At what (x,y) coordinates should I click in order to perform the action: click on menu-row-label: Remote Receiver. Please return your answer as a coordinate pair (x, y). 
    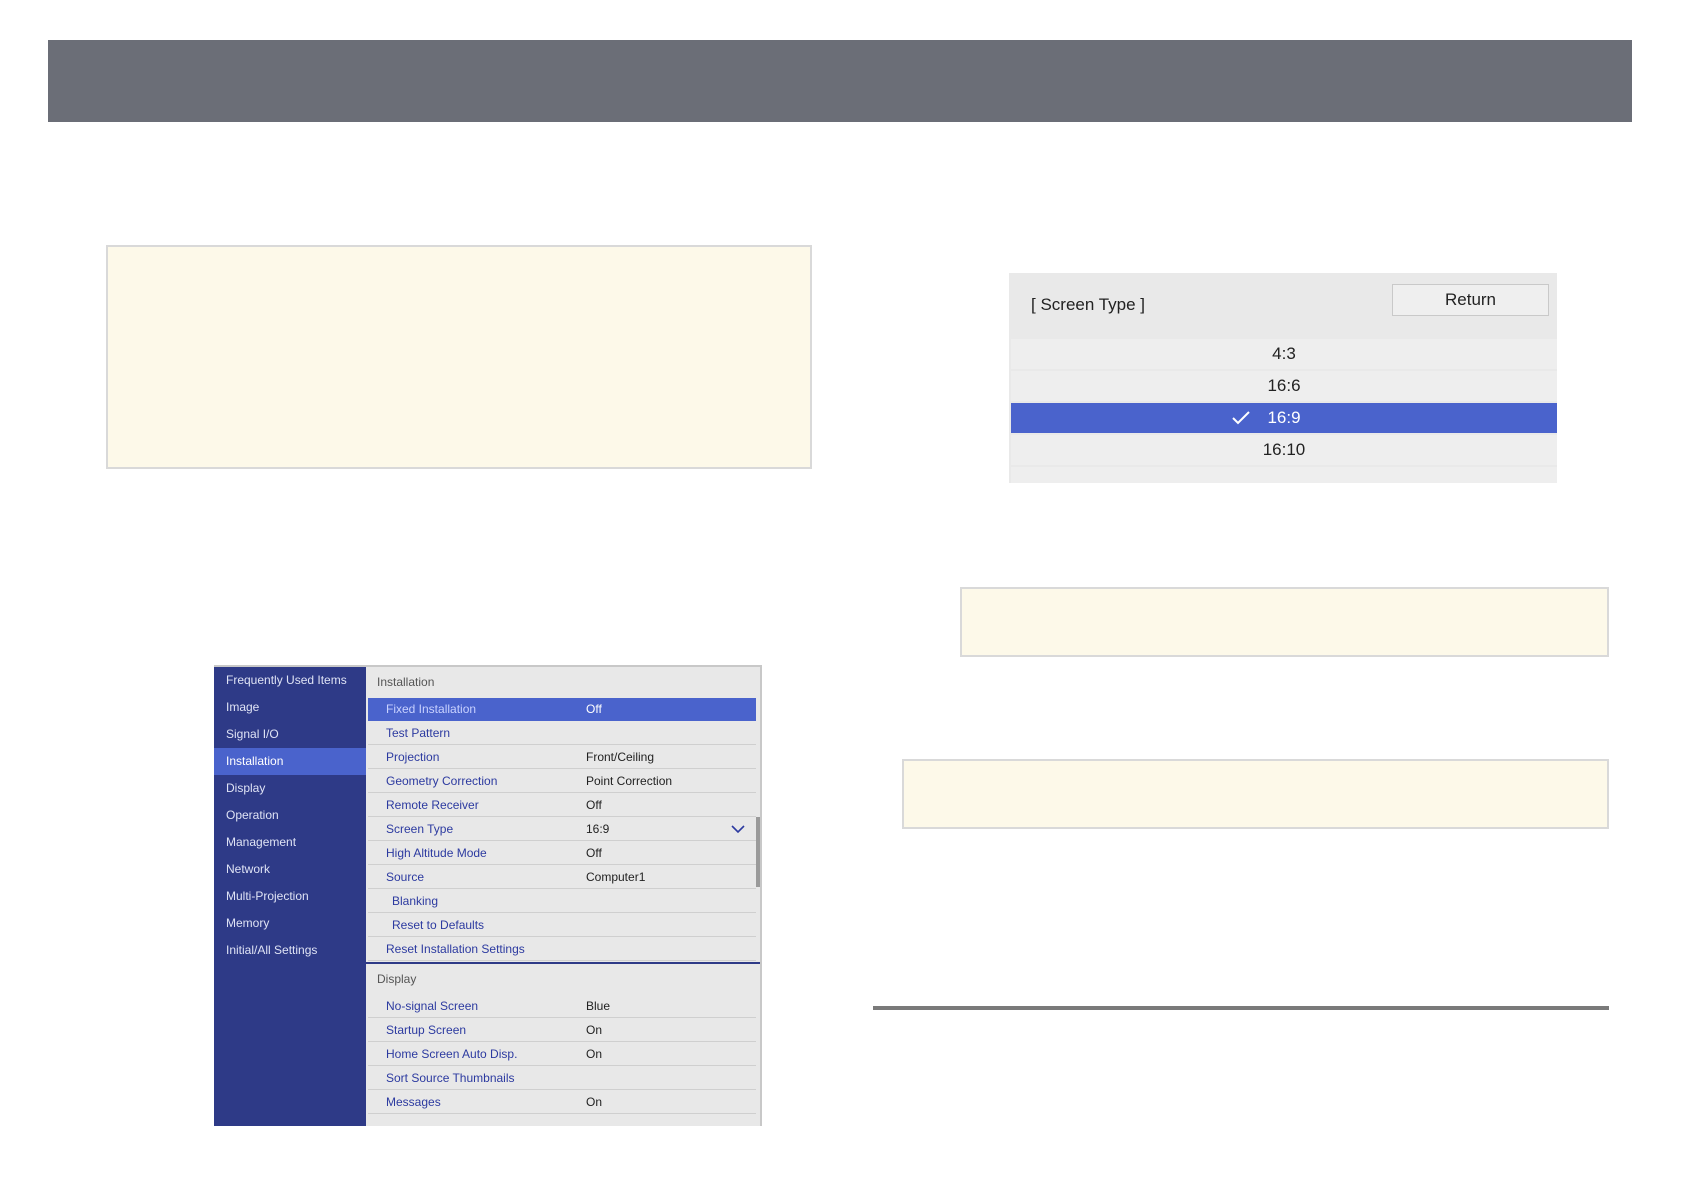
    Looking at the image, I should click on (432, 805).